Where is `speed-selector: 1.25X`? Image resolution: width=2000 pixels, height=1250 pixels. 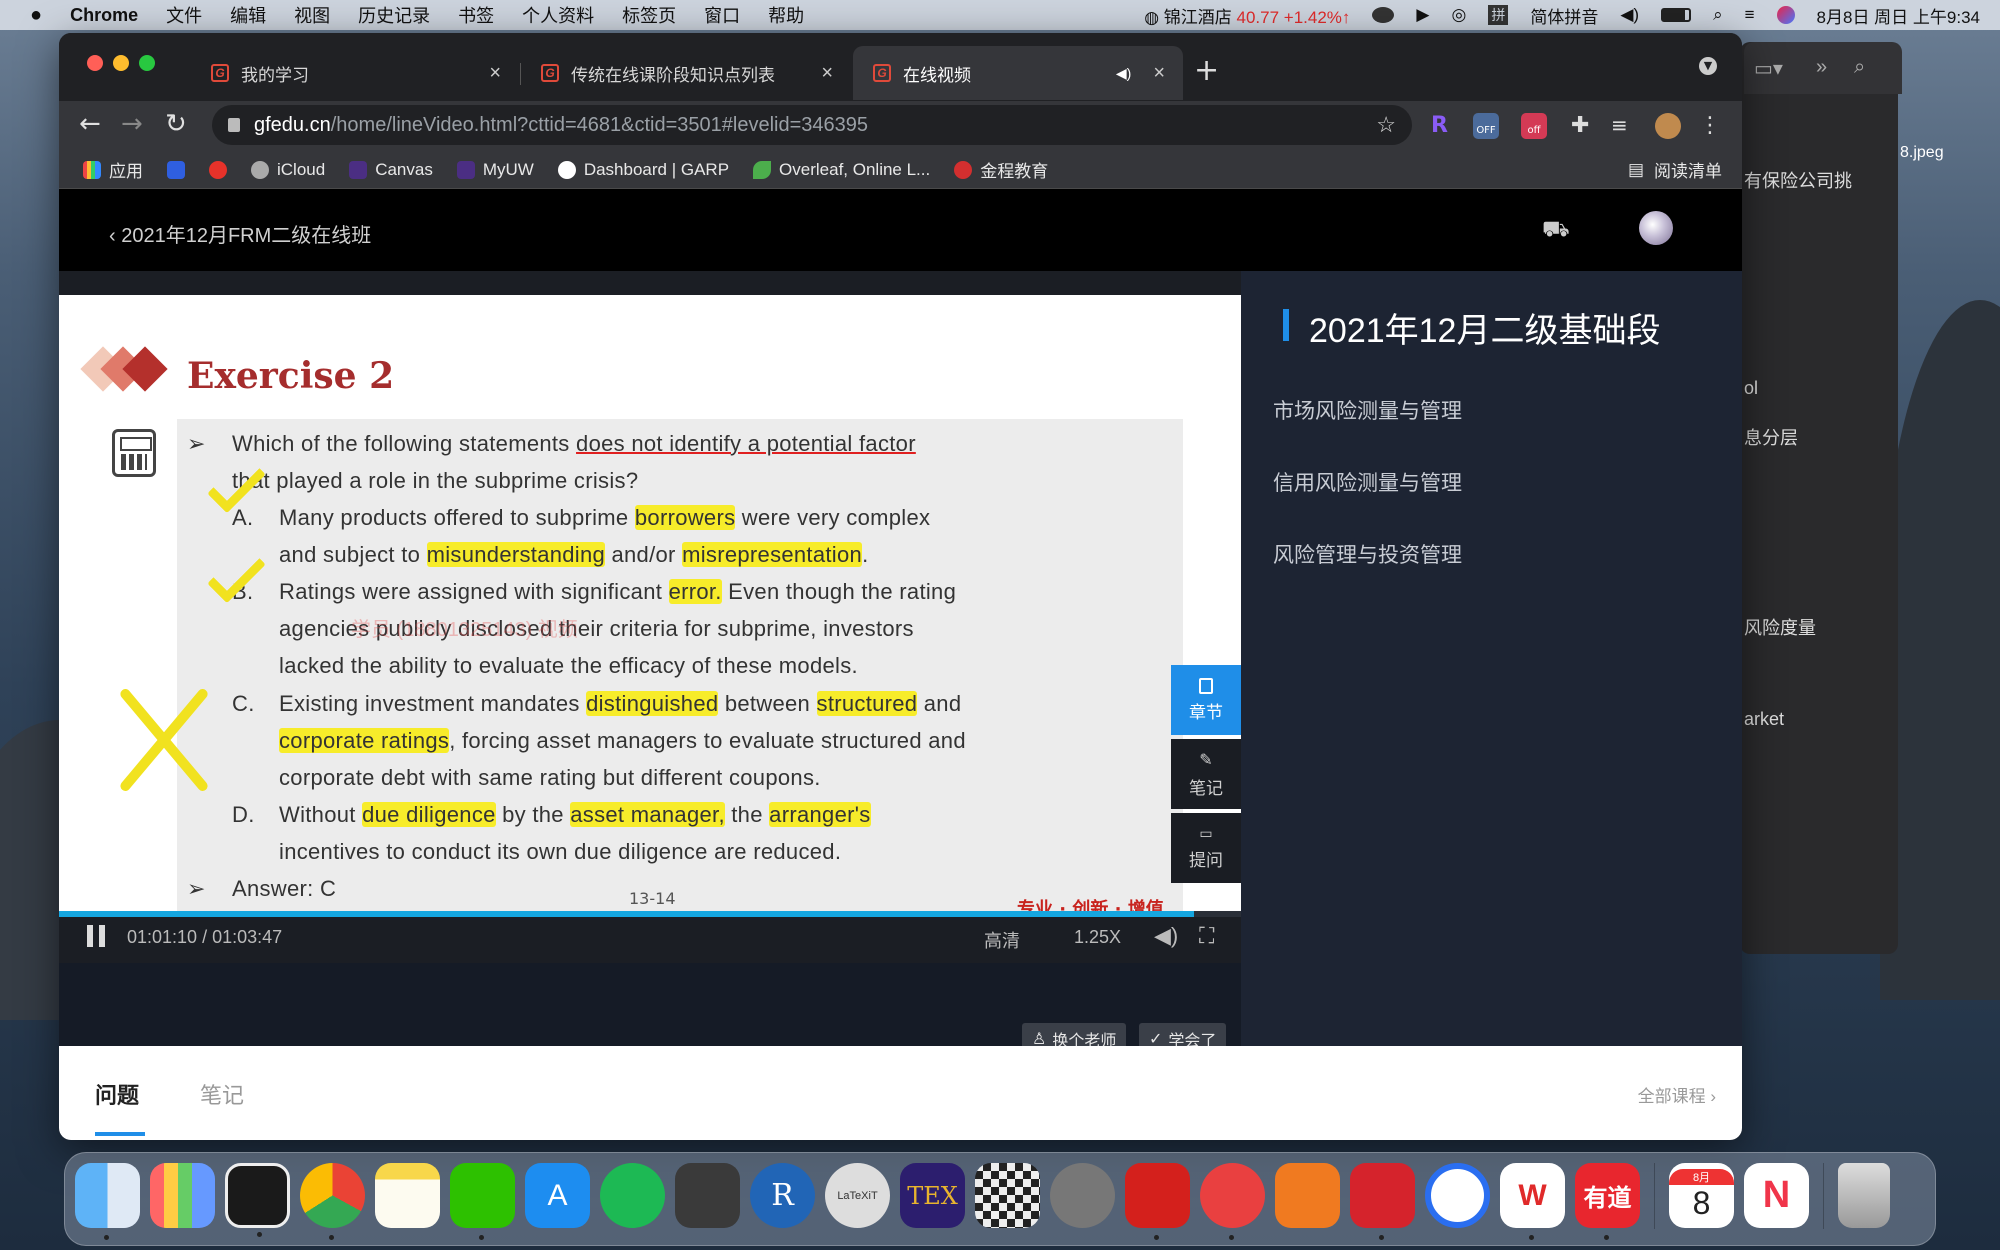 speed-selector: 1.25X is located at coordinates (1097, 937).